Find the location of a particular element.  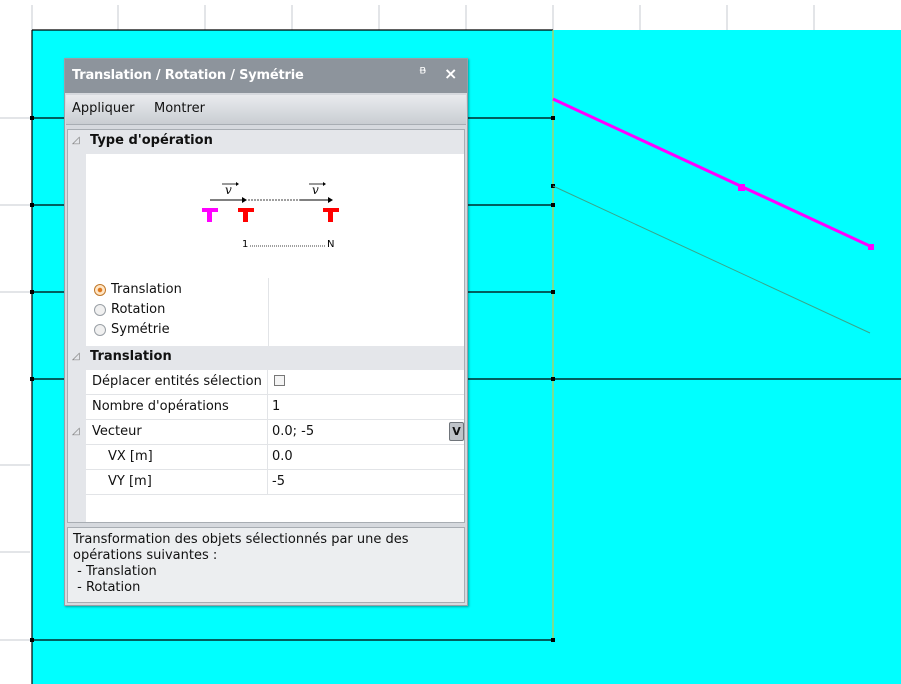

selected-line-midpoint is located at coordinates (741, 187).